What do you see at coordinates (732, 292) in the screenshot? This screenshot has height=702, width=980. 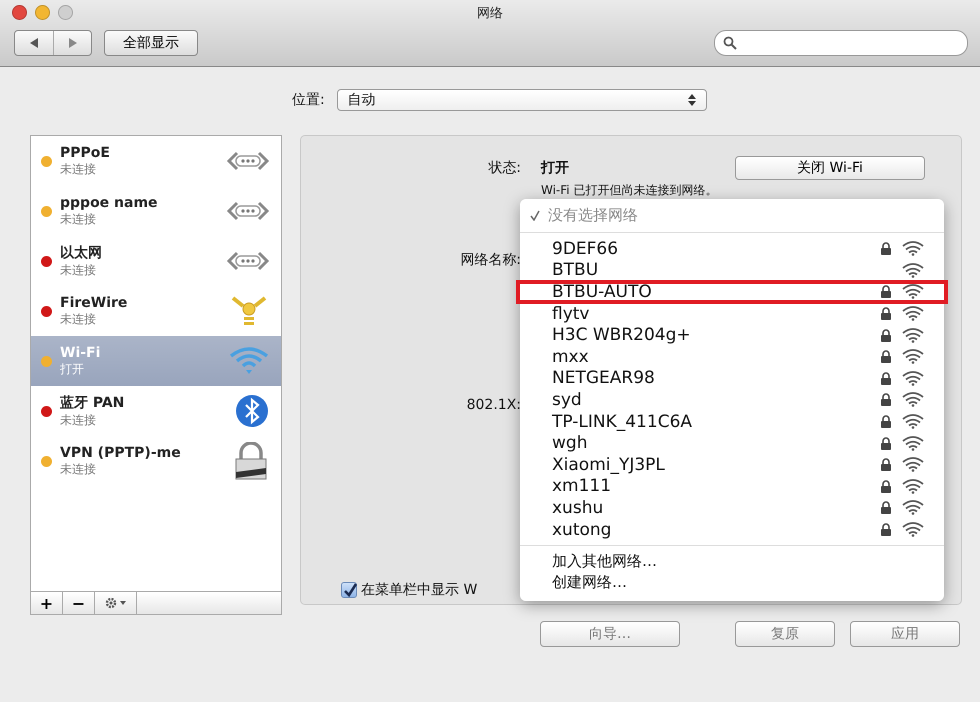 I see `network-item: BTBU-AUTO` at bounding box center [732, 292].